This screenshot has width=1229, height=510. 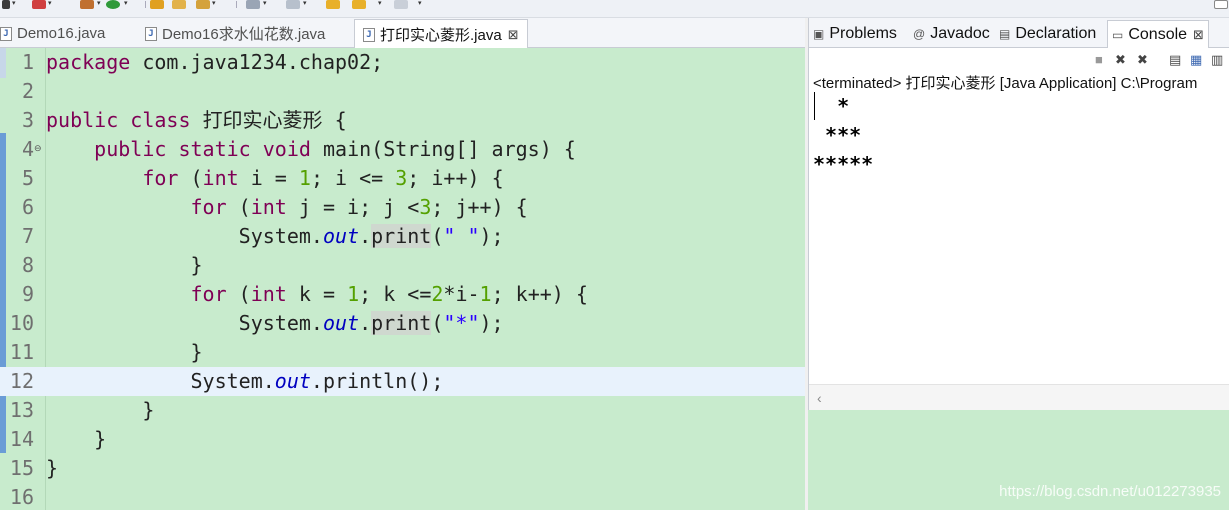 I want to click on code-line: 13 }, so click(x=402, y=410).